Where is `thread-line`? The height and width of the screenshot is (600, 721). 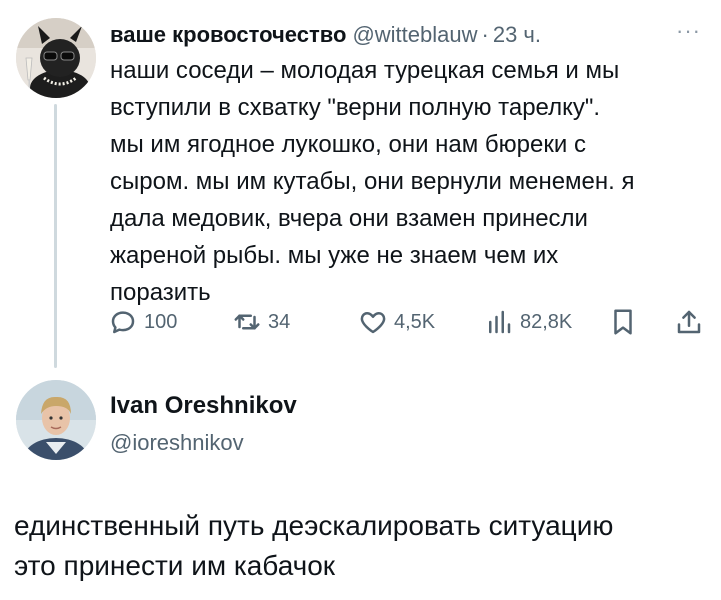
thread-line is located at coordinates (55, 236).